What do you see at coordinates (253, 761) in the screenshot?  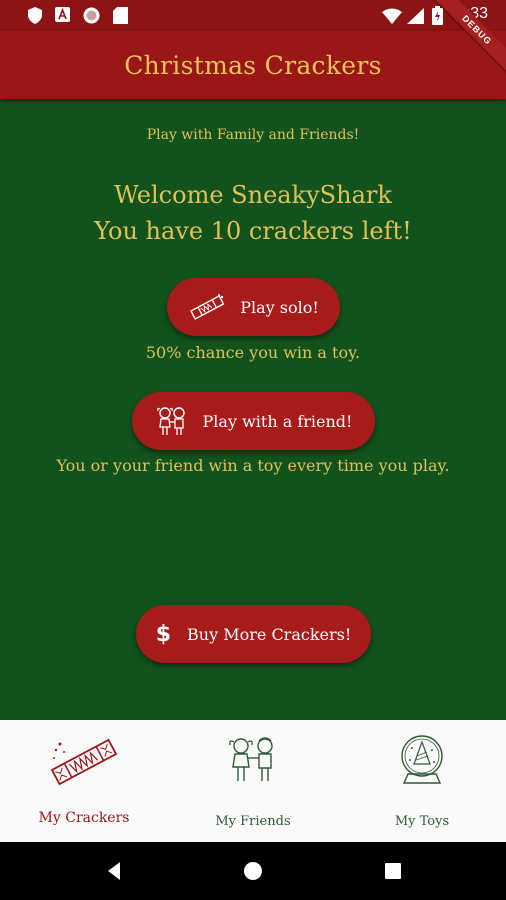 I see `friends-icon` at bounding box center [253, 761].